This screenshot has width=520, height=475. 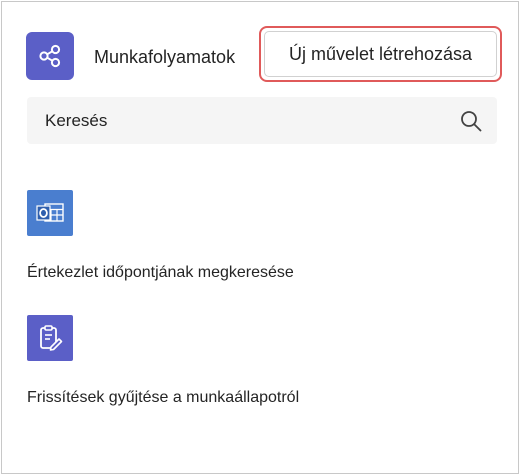 What do you see at coordinates (163, 397) in the screenshot?
I see `workflow-label: Frissítések gyűjtése a munkaállapotról` at bounding box center [163, 397].